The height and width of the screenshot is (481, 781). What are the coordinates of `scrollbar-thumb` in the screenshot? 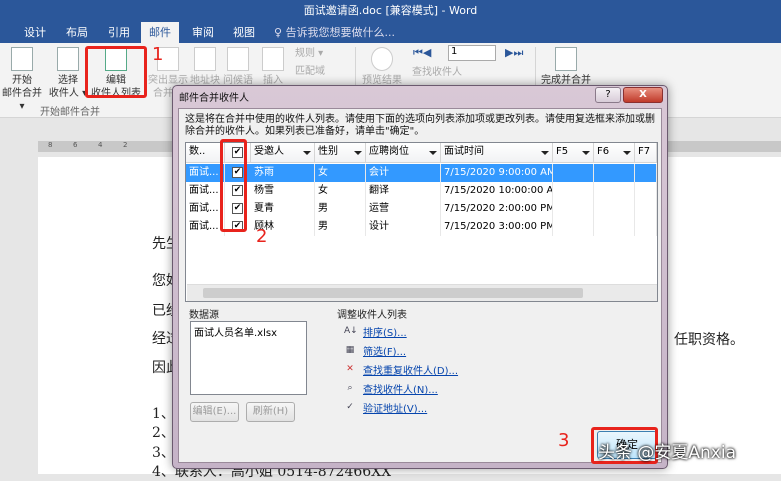 It's located at (393, 293).